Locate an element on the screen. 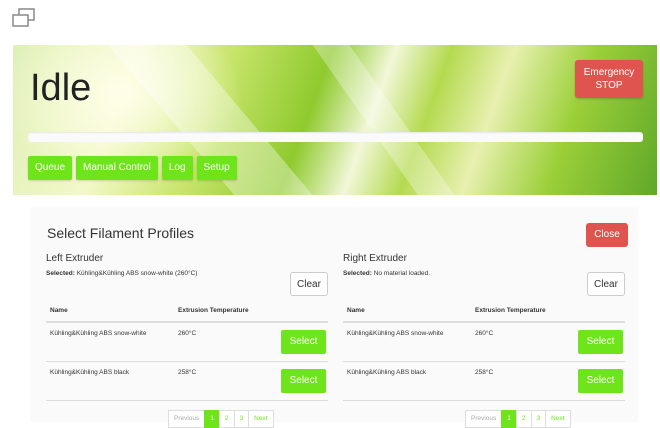 This screenshot has width=660, height=428. left-pagination: Previous 1 2 3 Next is located at coordinates (221, 419).